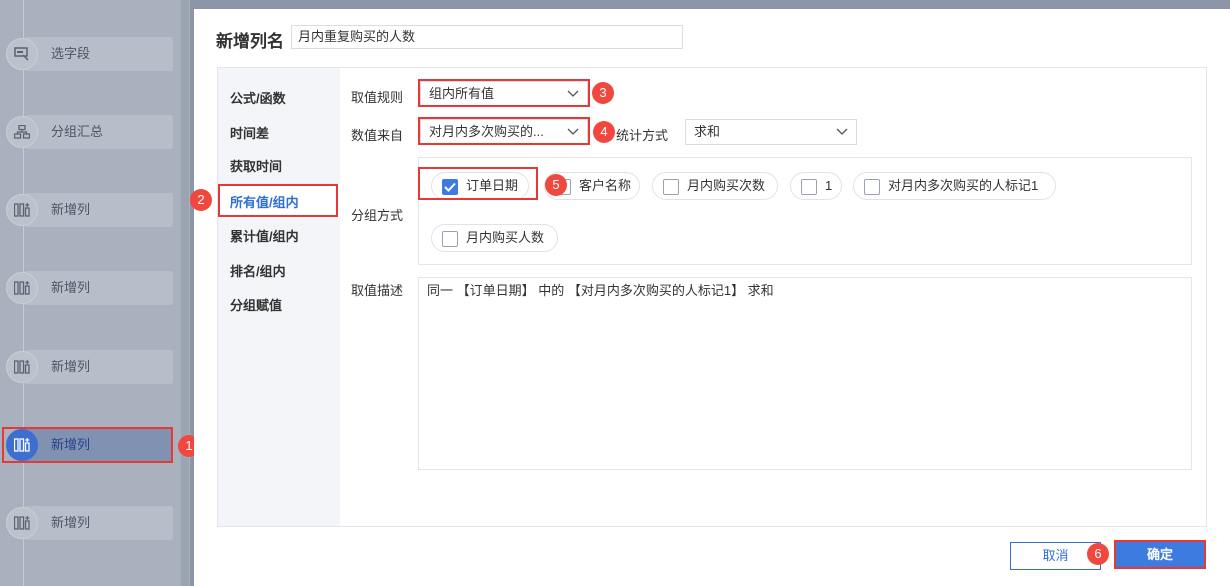  Describe the element at coordinates (77, 131) in the screenshot. I see `step-label: 分组汇总` at that location.